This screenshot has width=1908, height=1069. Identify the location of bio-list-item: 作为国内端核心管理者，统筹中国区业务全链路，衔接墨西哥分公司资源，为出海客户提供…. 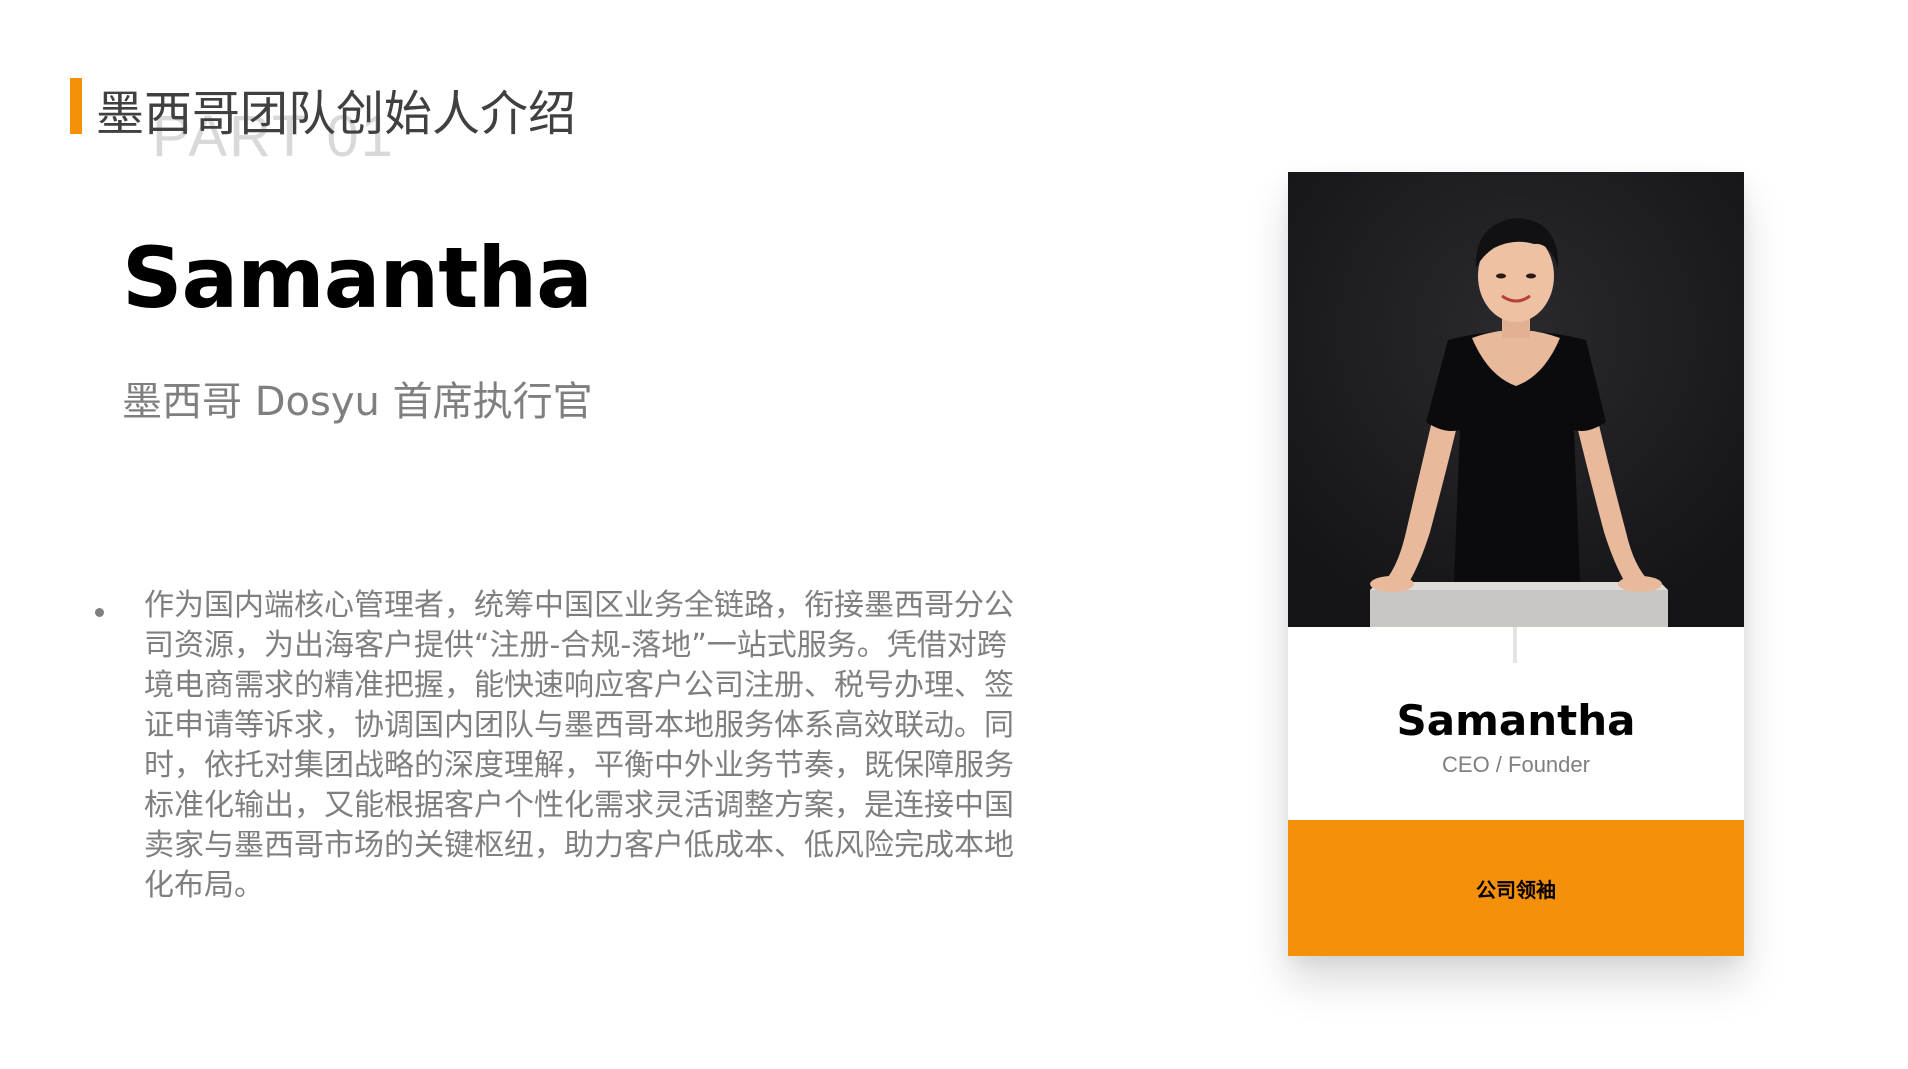
(555, 746).